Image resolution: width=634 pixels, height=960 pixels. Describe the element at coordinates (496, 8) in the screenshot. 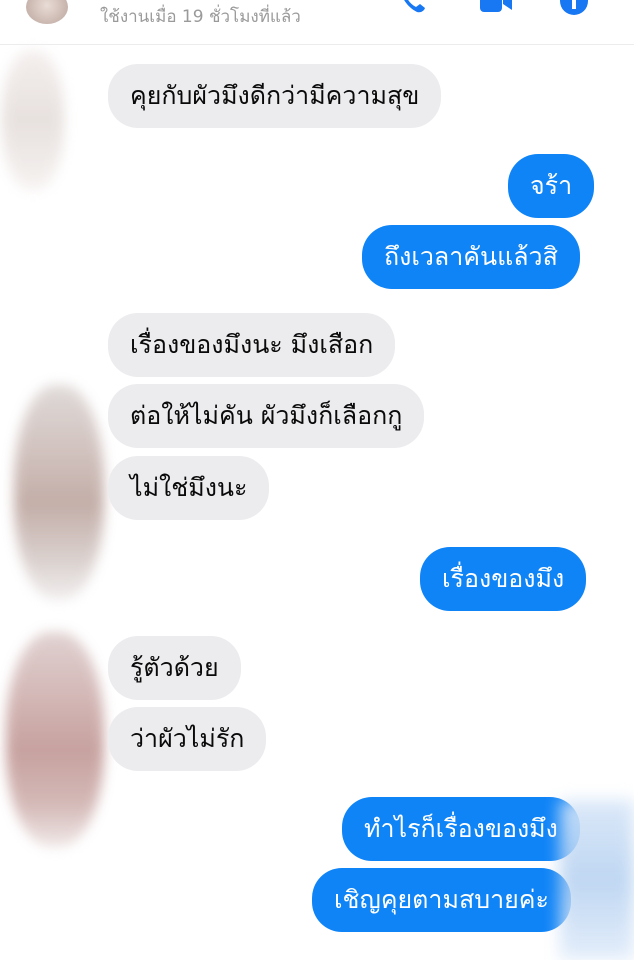

I see `video-call-icon` at that location.